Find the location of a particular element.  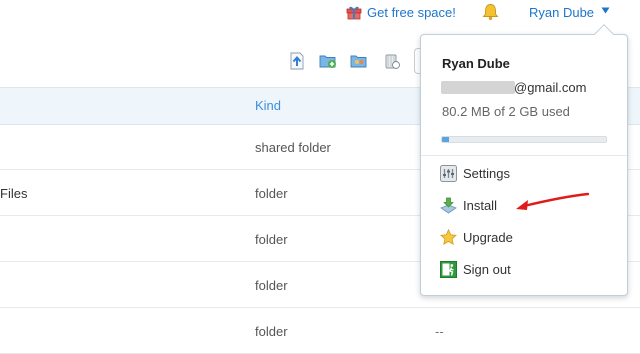

gift-icon is located at coordinates (354, 12).